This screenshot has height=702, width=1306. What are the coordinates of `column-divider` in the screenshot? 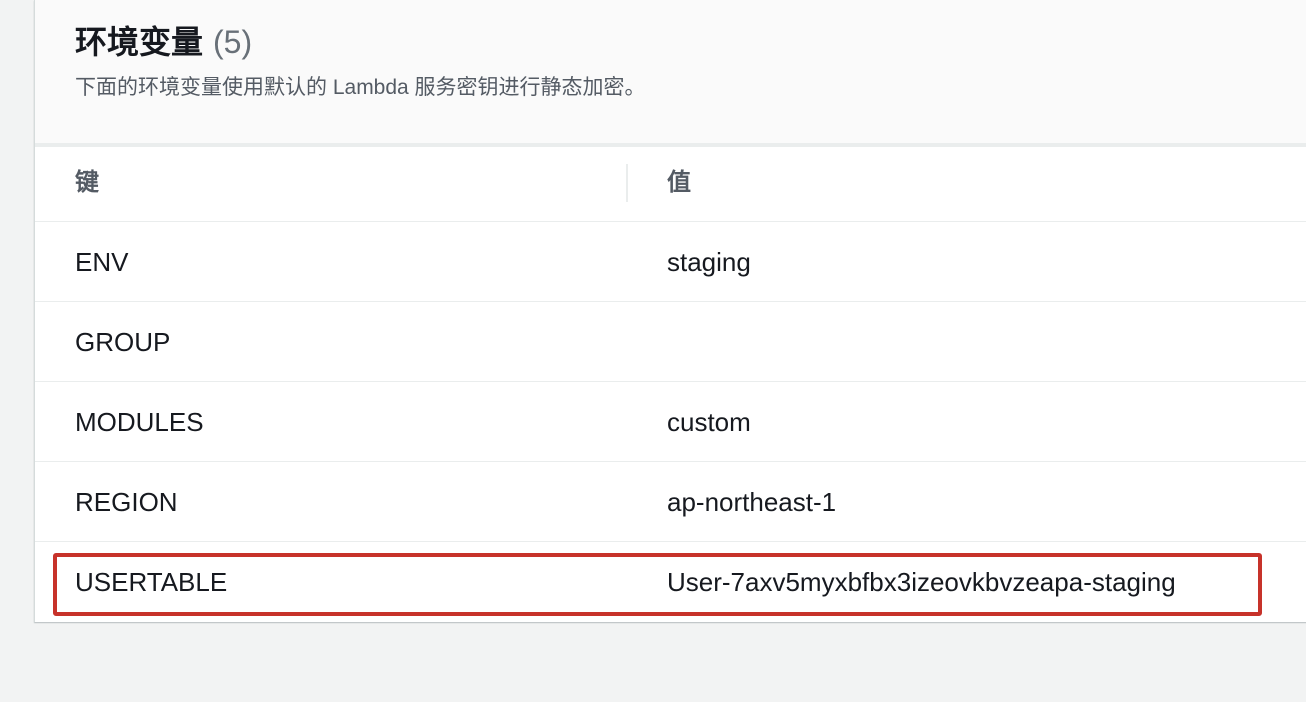 It's located at (627, 183).